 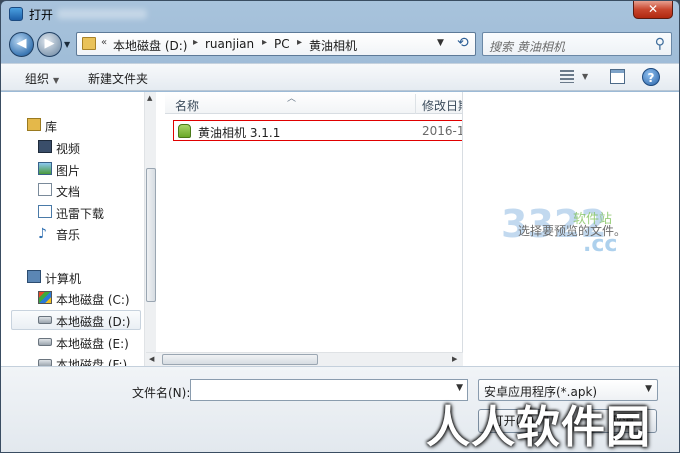 I want to click on sidebar-item-drive-c: 本地磁盘 (C:), so click(x=88, y=299).